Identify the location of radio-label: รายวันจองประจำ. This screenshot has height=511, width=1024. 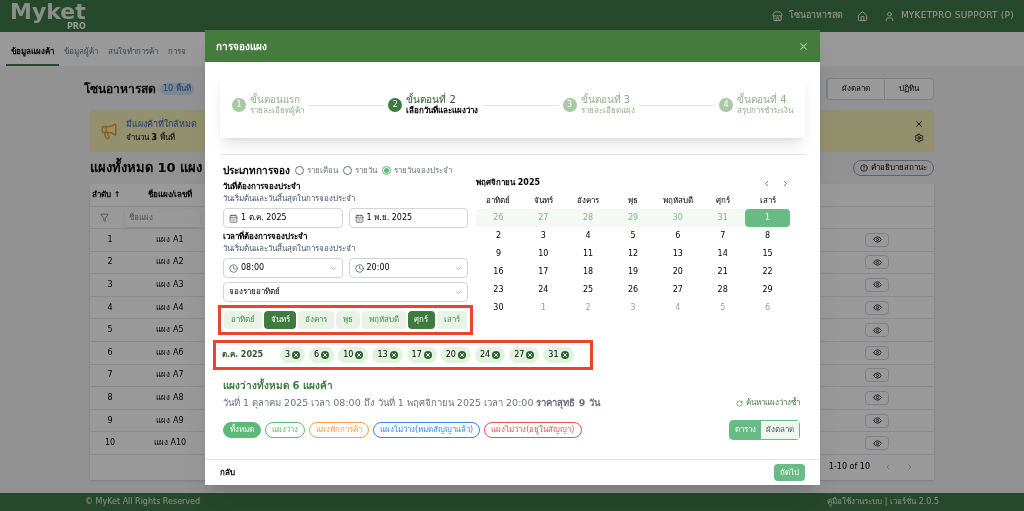
(423, 170).